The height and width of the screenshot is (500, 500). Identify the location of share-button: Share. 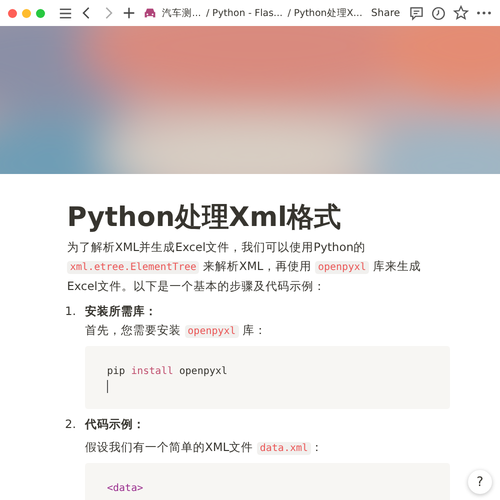
(385, 13).